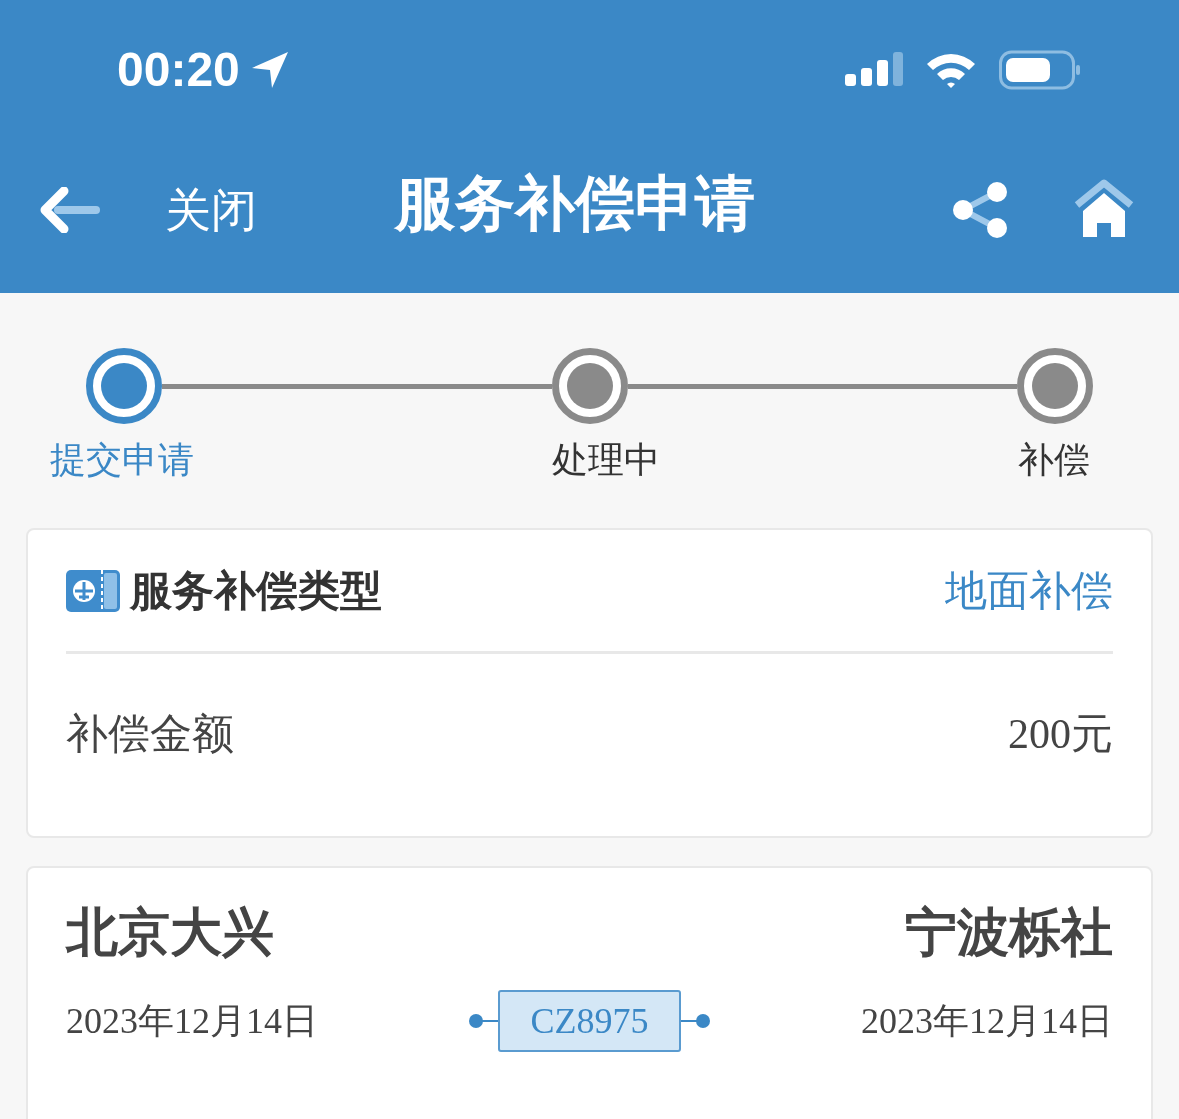  I want to click on step-label: 处理中, so click(606, 460).